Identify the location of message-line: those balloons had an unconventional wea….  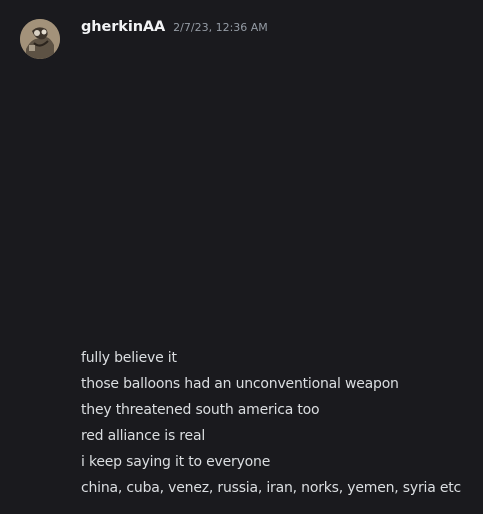
(240, 384).